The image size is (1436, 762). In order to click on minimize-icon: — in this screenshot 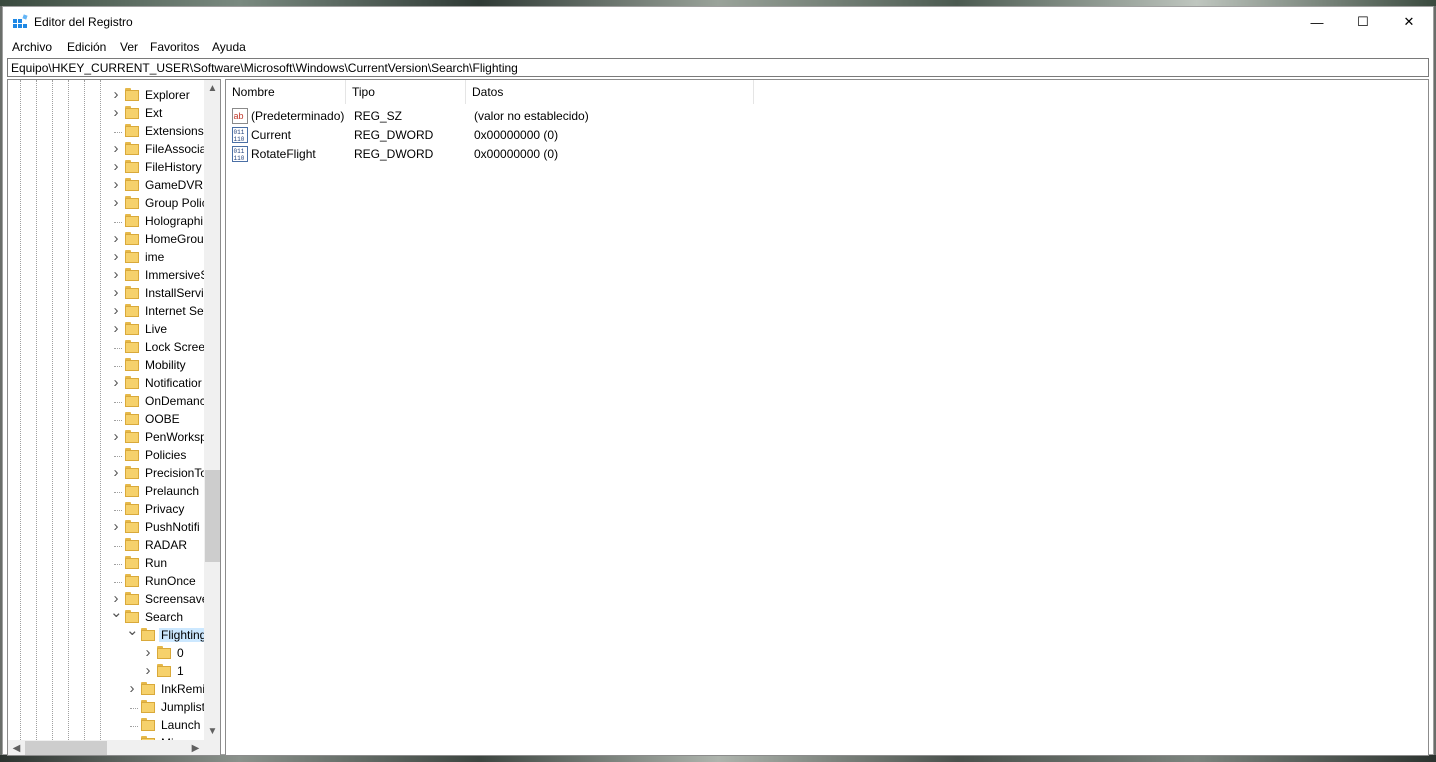, I will do `click(1317, 22)`.